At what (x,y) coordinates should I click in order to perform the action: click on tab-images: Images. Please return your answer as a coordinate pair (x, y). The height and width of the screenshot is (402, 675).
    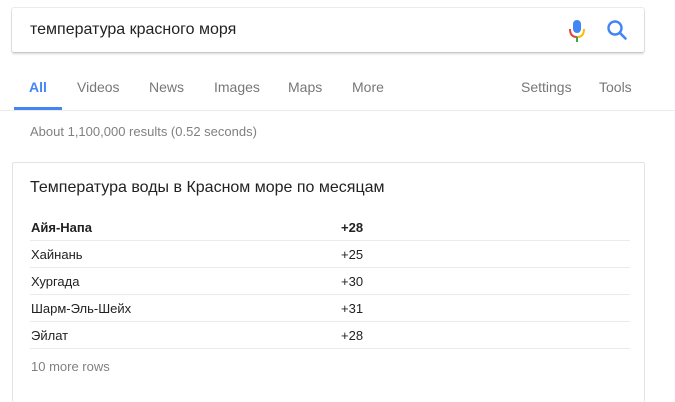
    Looking at the image, I should click on (237, 90).